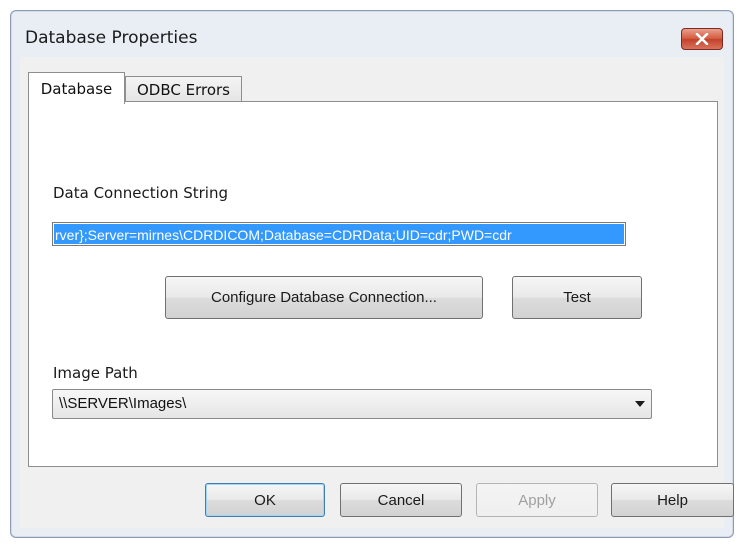  What do you see at coordinates (372, 34) in the screenshot?
I see `title-bar: Database Properties` at bounding box center [372, 34].